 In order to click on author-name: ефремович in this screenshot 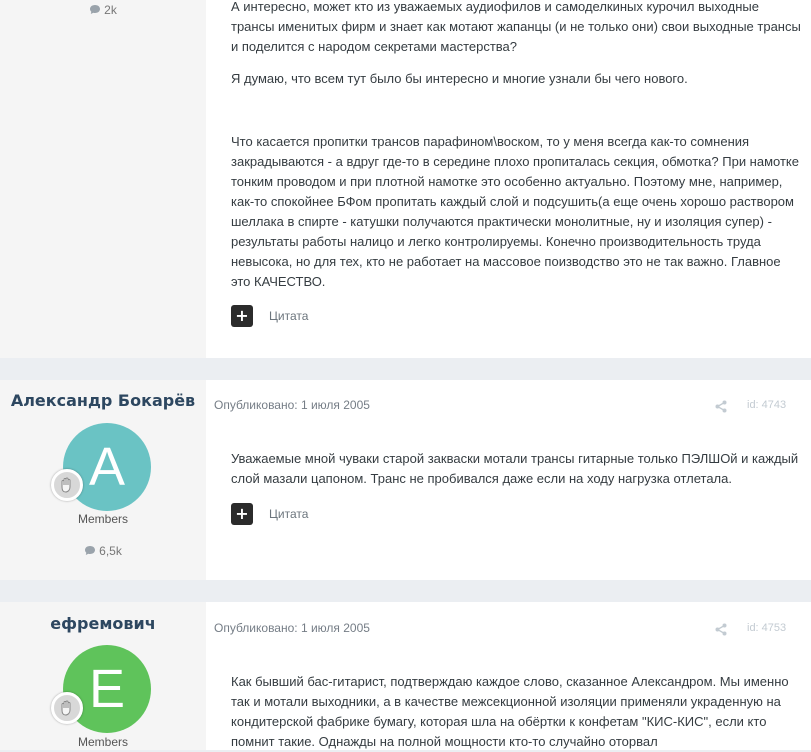, I will do `click(103, 623)`.